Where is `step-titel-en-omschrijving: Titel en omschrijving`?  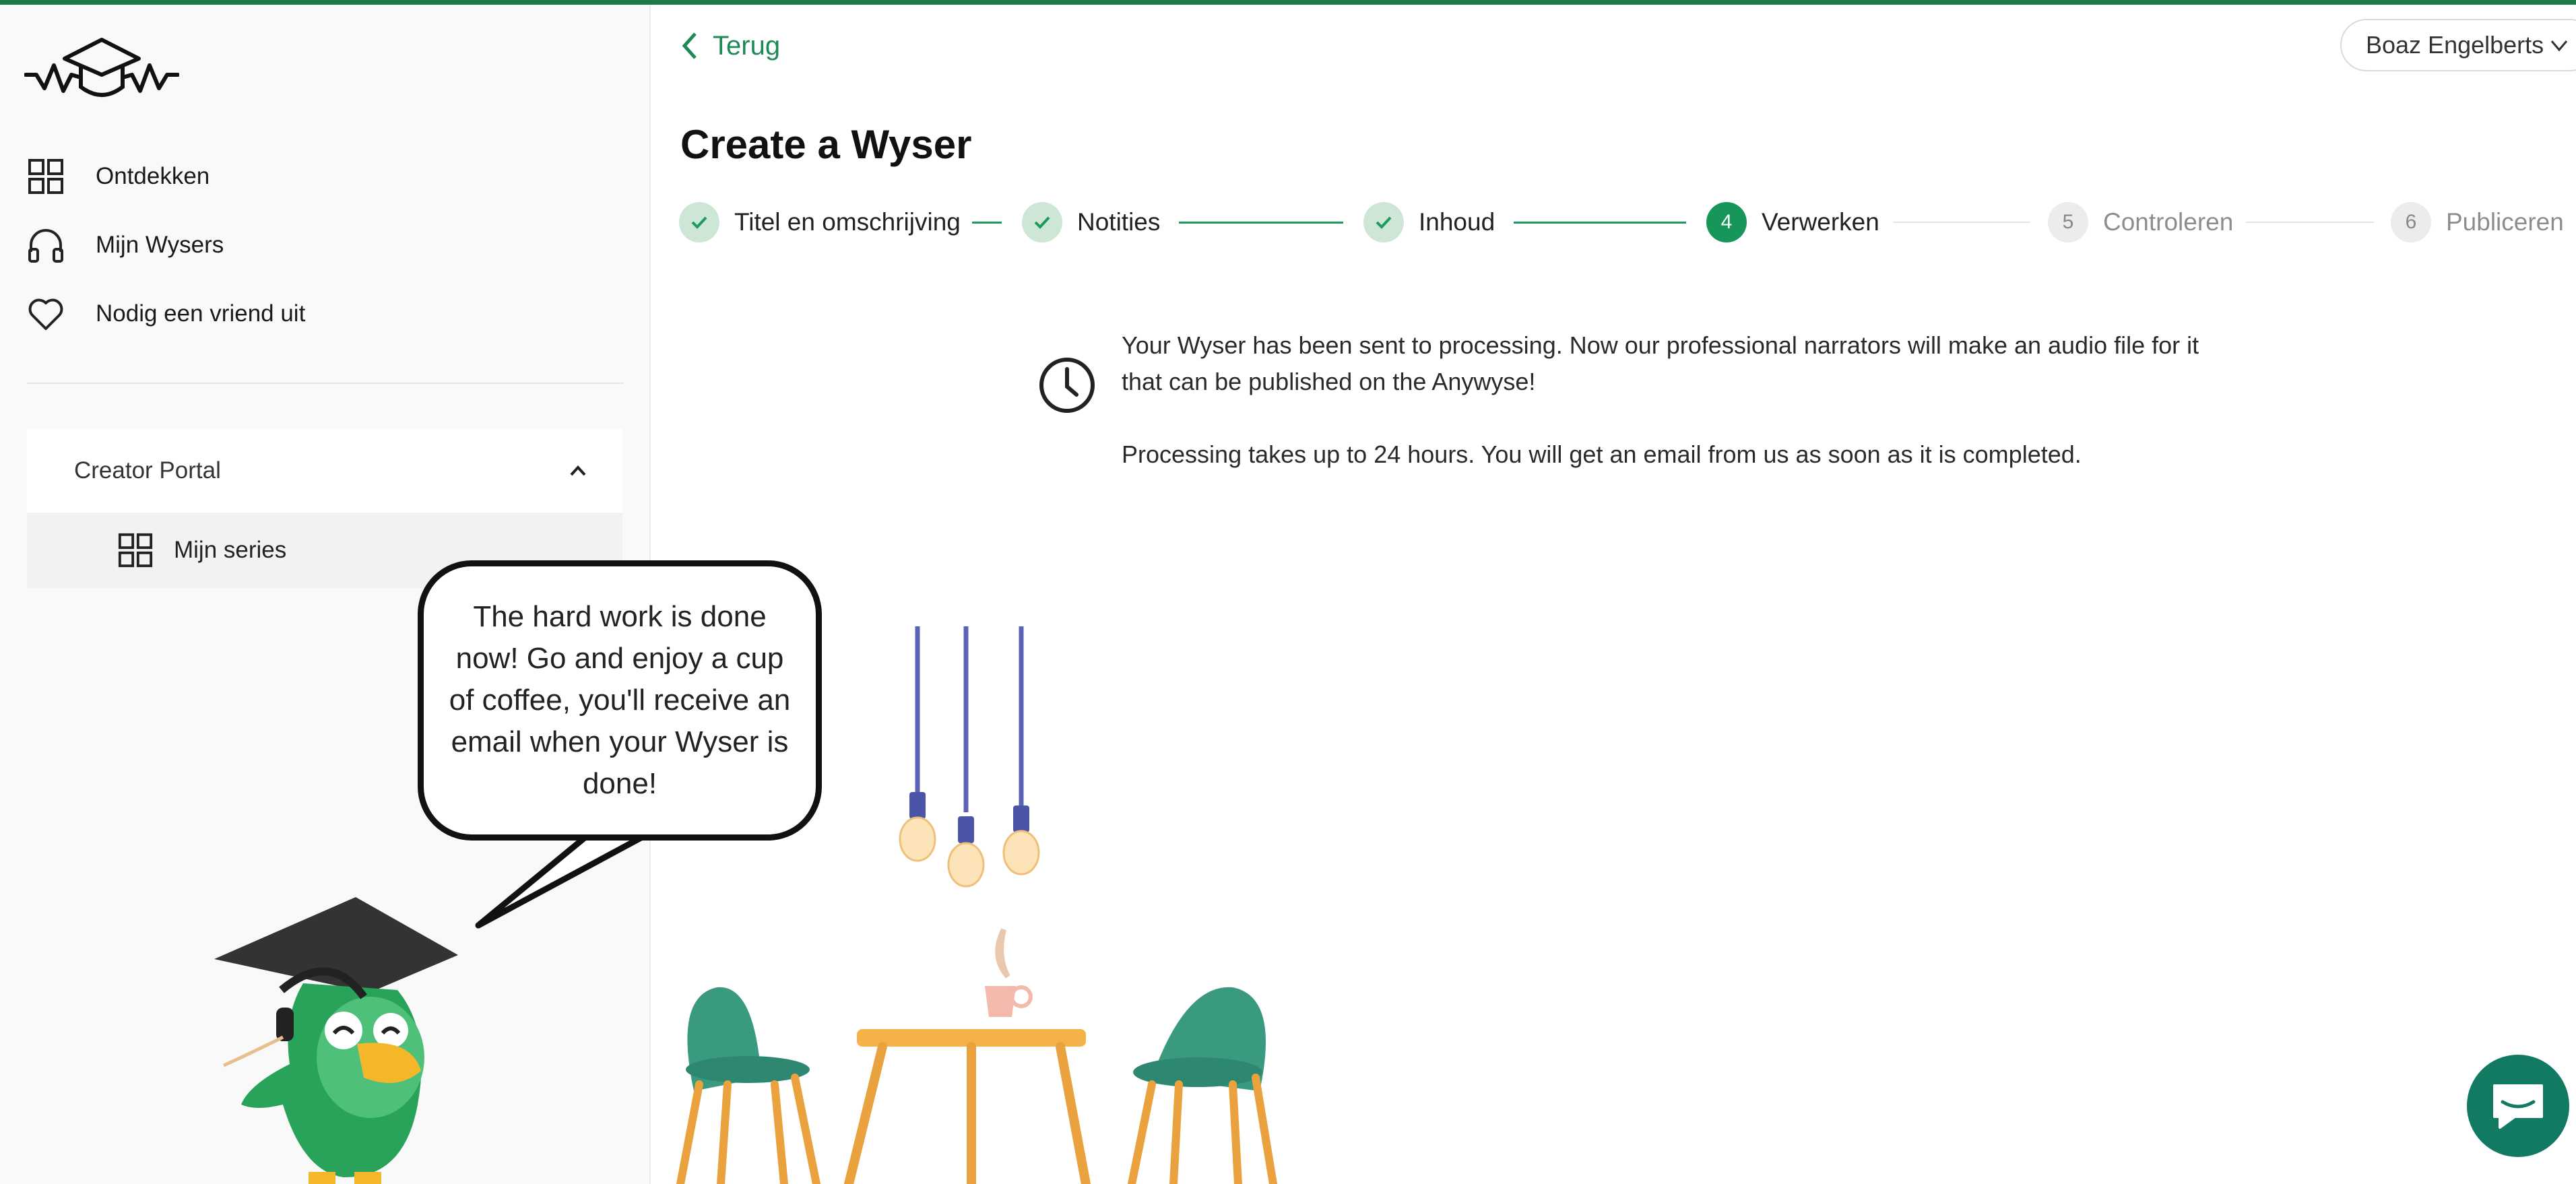 step-titel-en-omschrijving: Titel en omschrijving is located at coordinates (820, 222).